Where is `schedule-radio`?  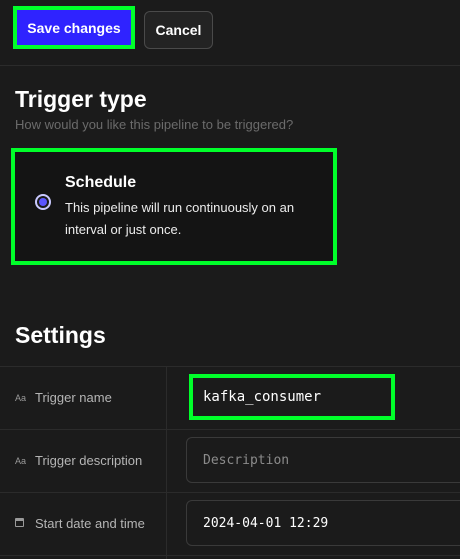
schedule-radio is located at coordinates (43, 202).